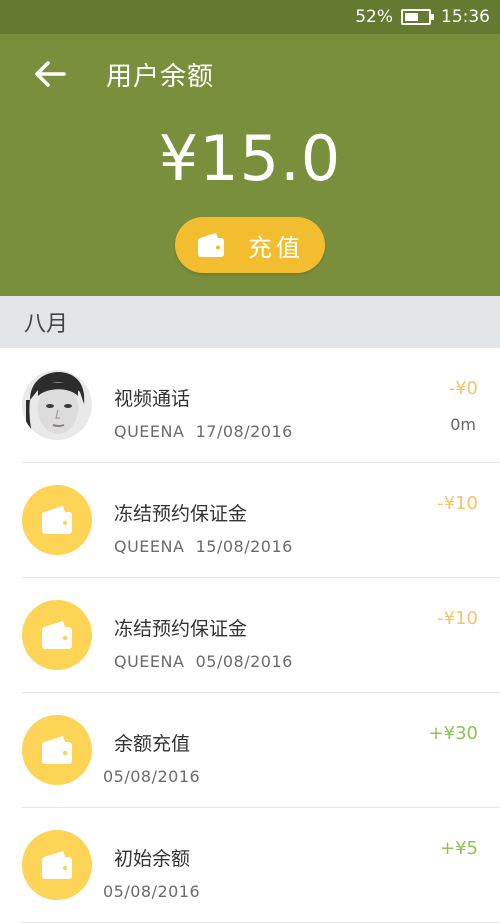  I want to click on recharge-button: 充值, so click(250, 245).